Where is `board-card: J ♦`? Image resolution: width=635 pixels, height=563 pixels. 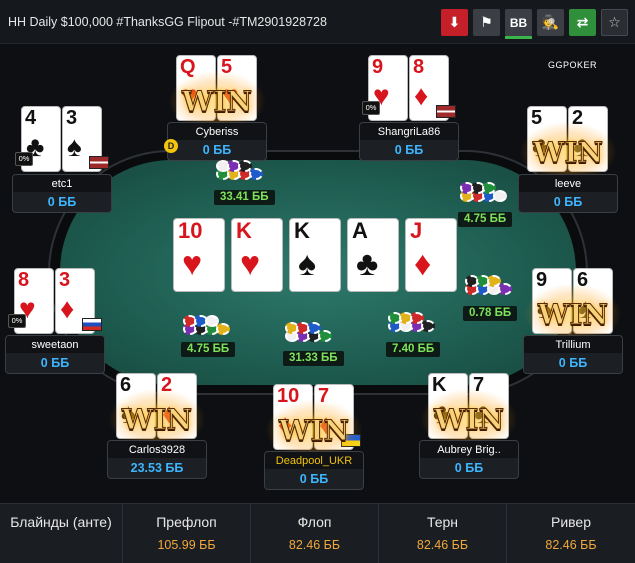 board-card: J ♦ is located at coordinates (431, 255).